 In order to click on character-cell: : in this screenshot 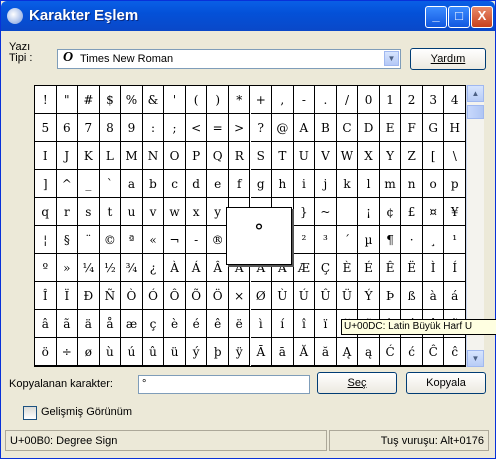, I will do `click(153, 128)`.